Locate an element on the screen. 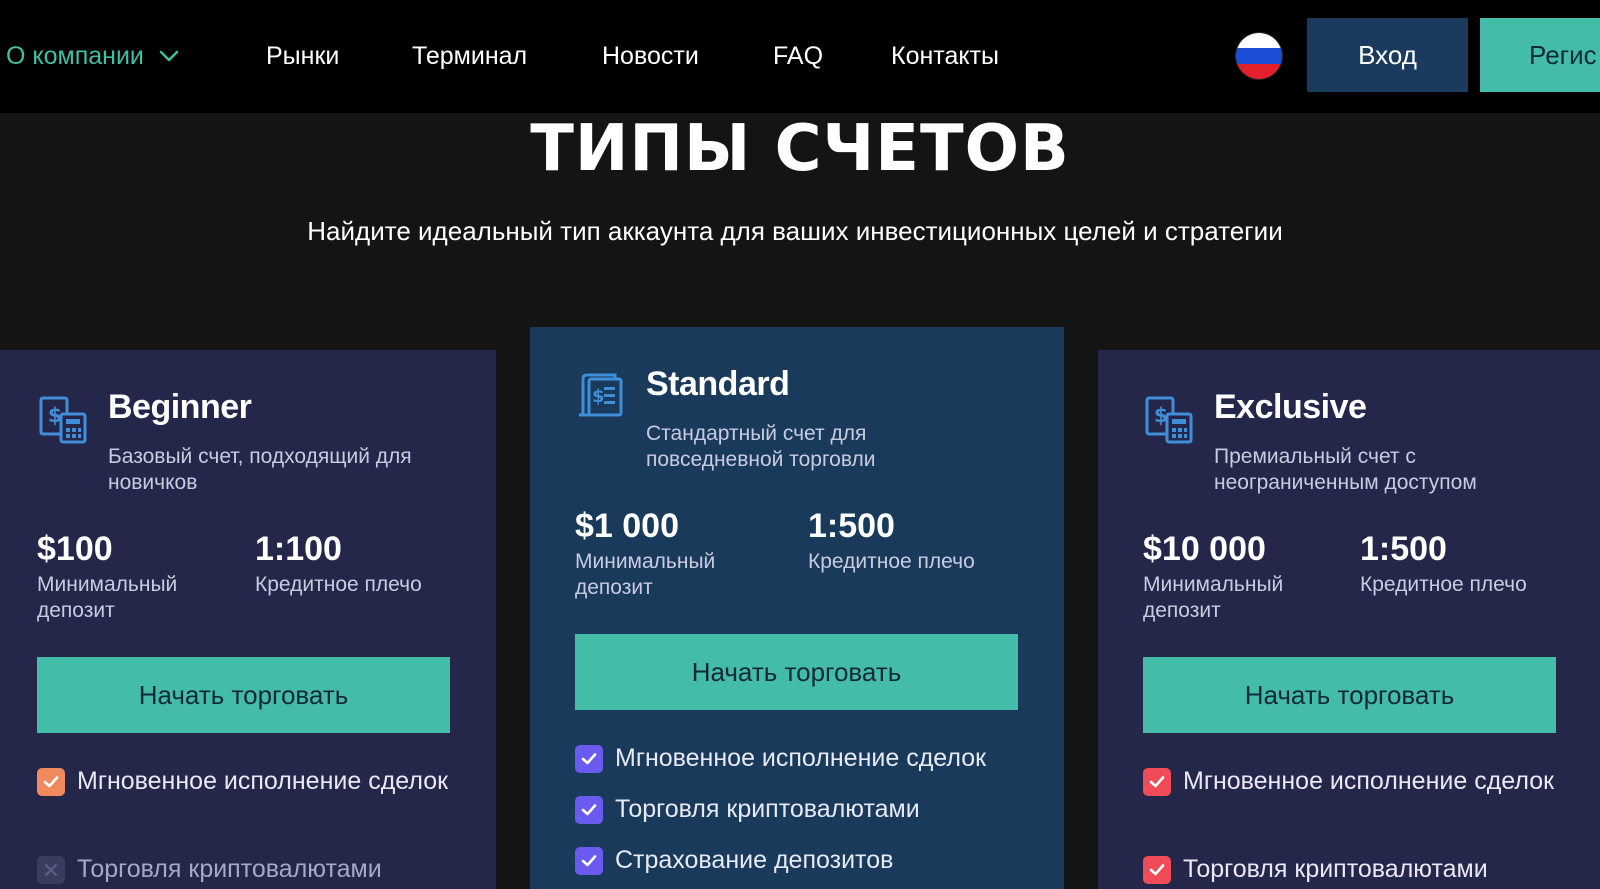 The height and width of the screenshot is (889, 1600). nav-markets-link: Рынки is located at coordinates (302, 56).